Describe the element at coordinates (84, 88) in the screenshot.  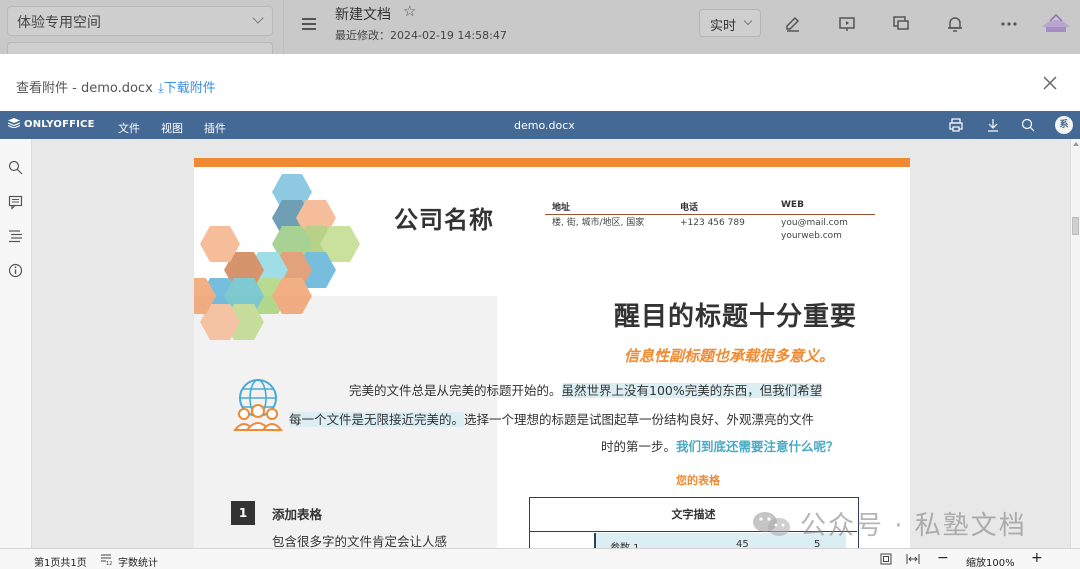
I see `modal-title: 查看附件 - demo.docx` at that location.